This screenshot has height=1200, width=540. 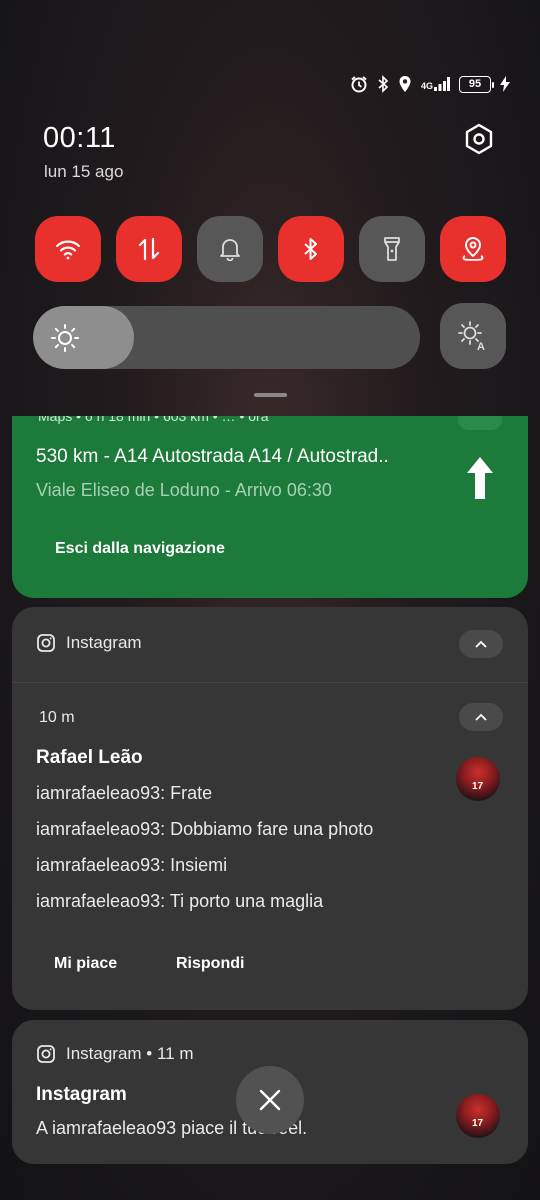 I want to click on svg-text: A, so click(x=481, y=346).